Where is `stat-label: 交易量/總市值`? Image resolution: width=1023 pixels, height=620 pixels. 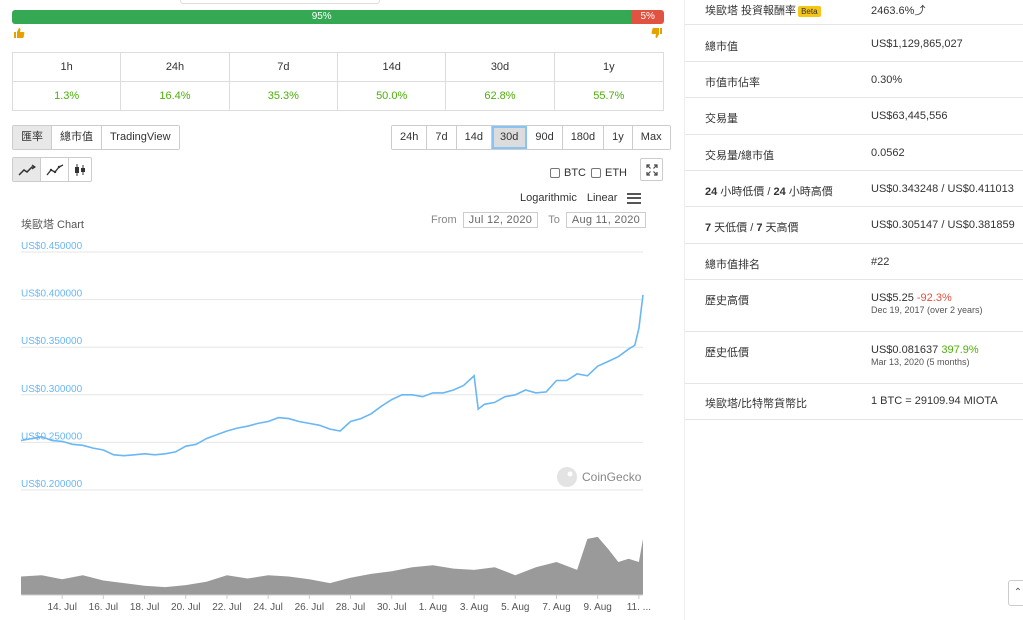
stat-label: 交易量/總市值 is located at coordinates (740, 156).